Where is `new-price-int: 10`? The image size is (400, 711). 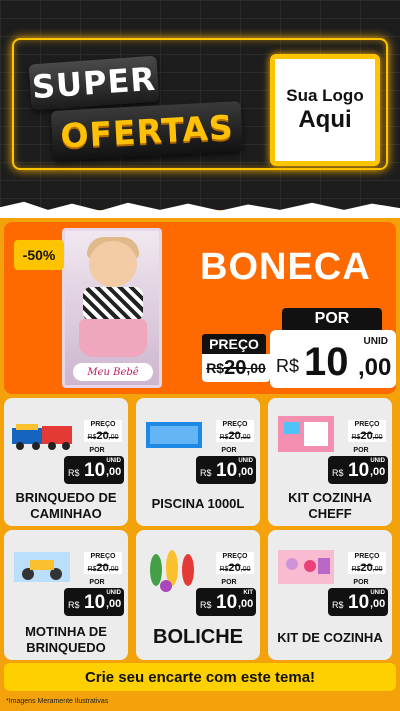
new-price-int: 10 is located at coordinates (326, 362).